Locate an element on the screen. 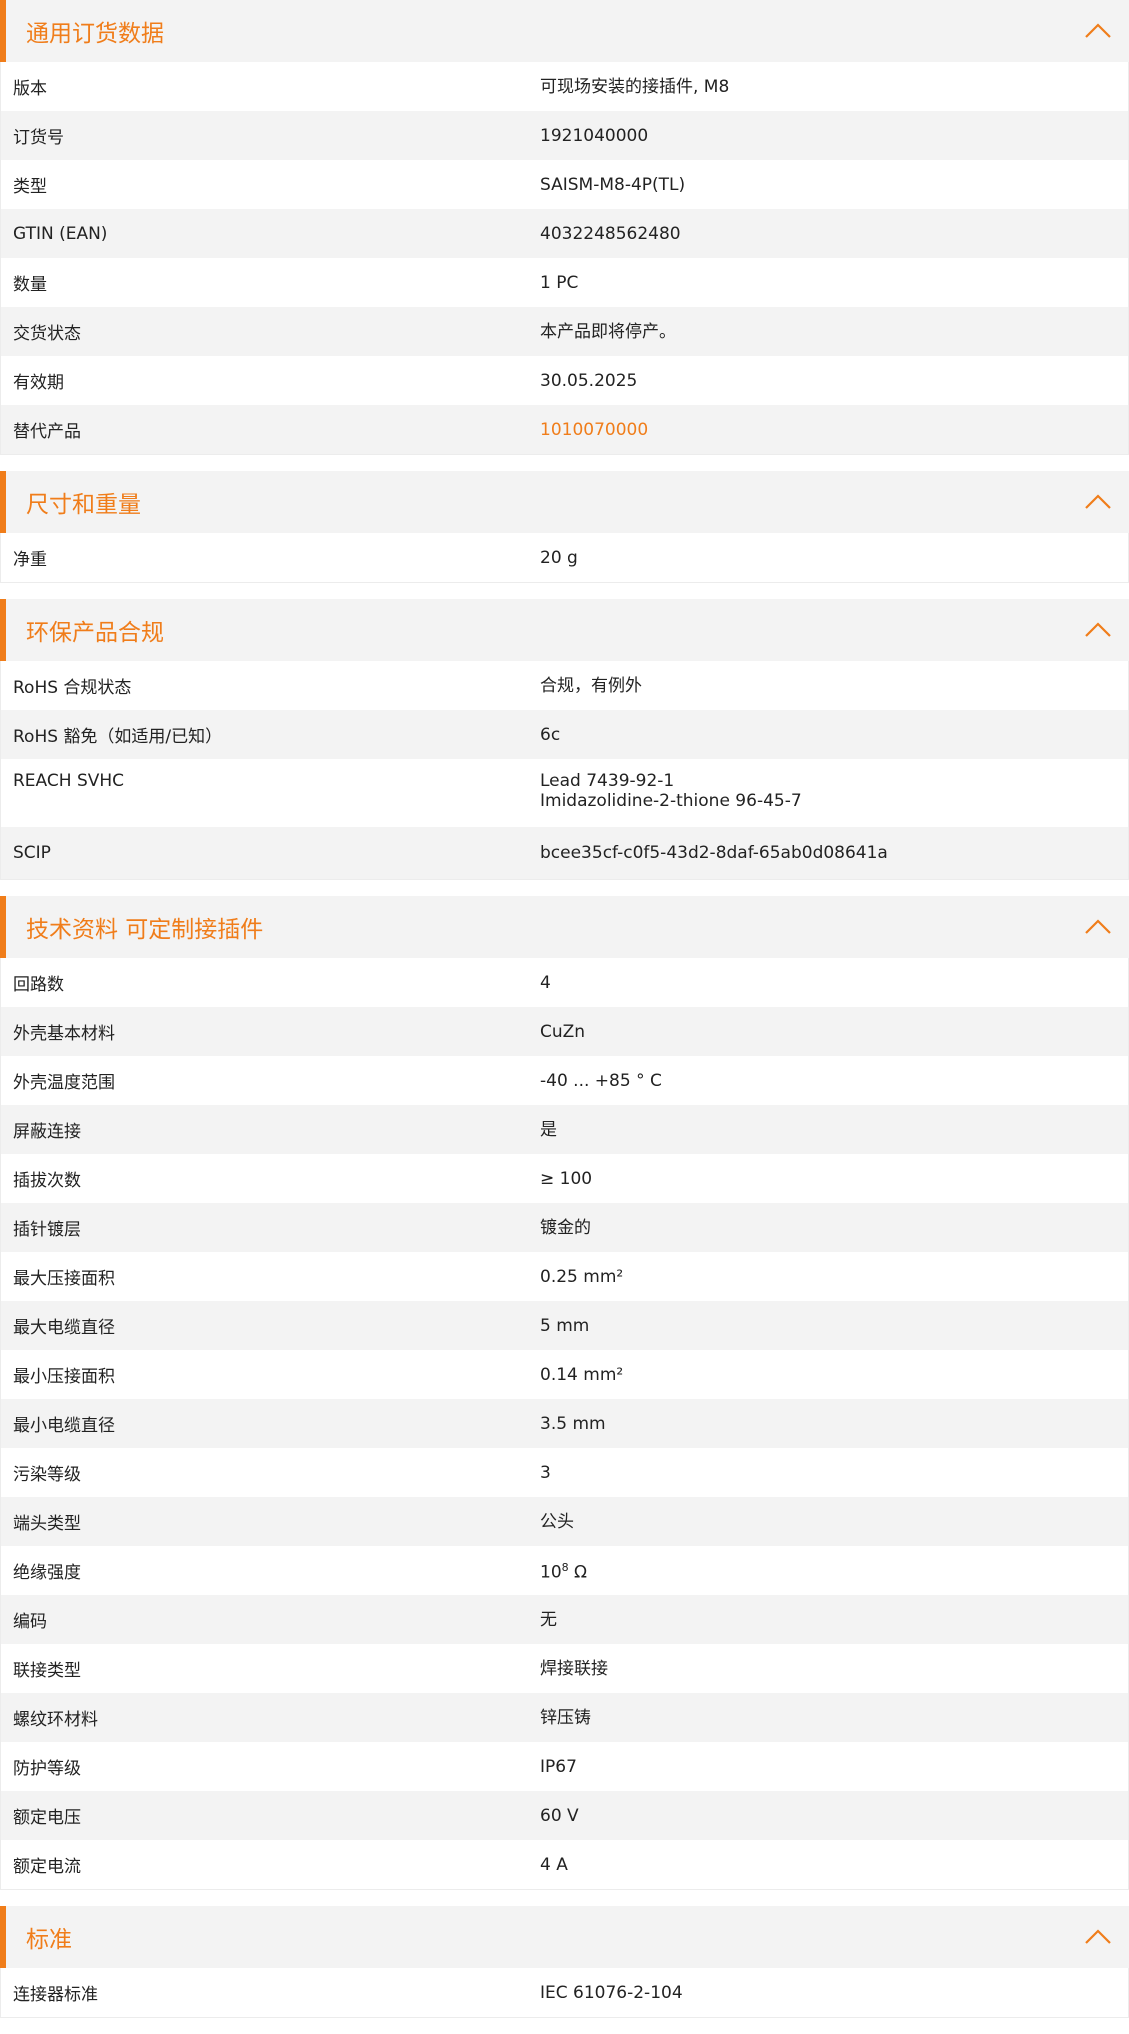 The image size is (1129, 2034). table-row: 数量 1 PC is located at coordinates (564, 282).